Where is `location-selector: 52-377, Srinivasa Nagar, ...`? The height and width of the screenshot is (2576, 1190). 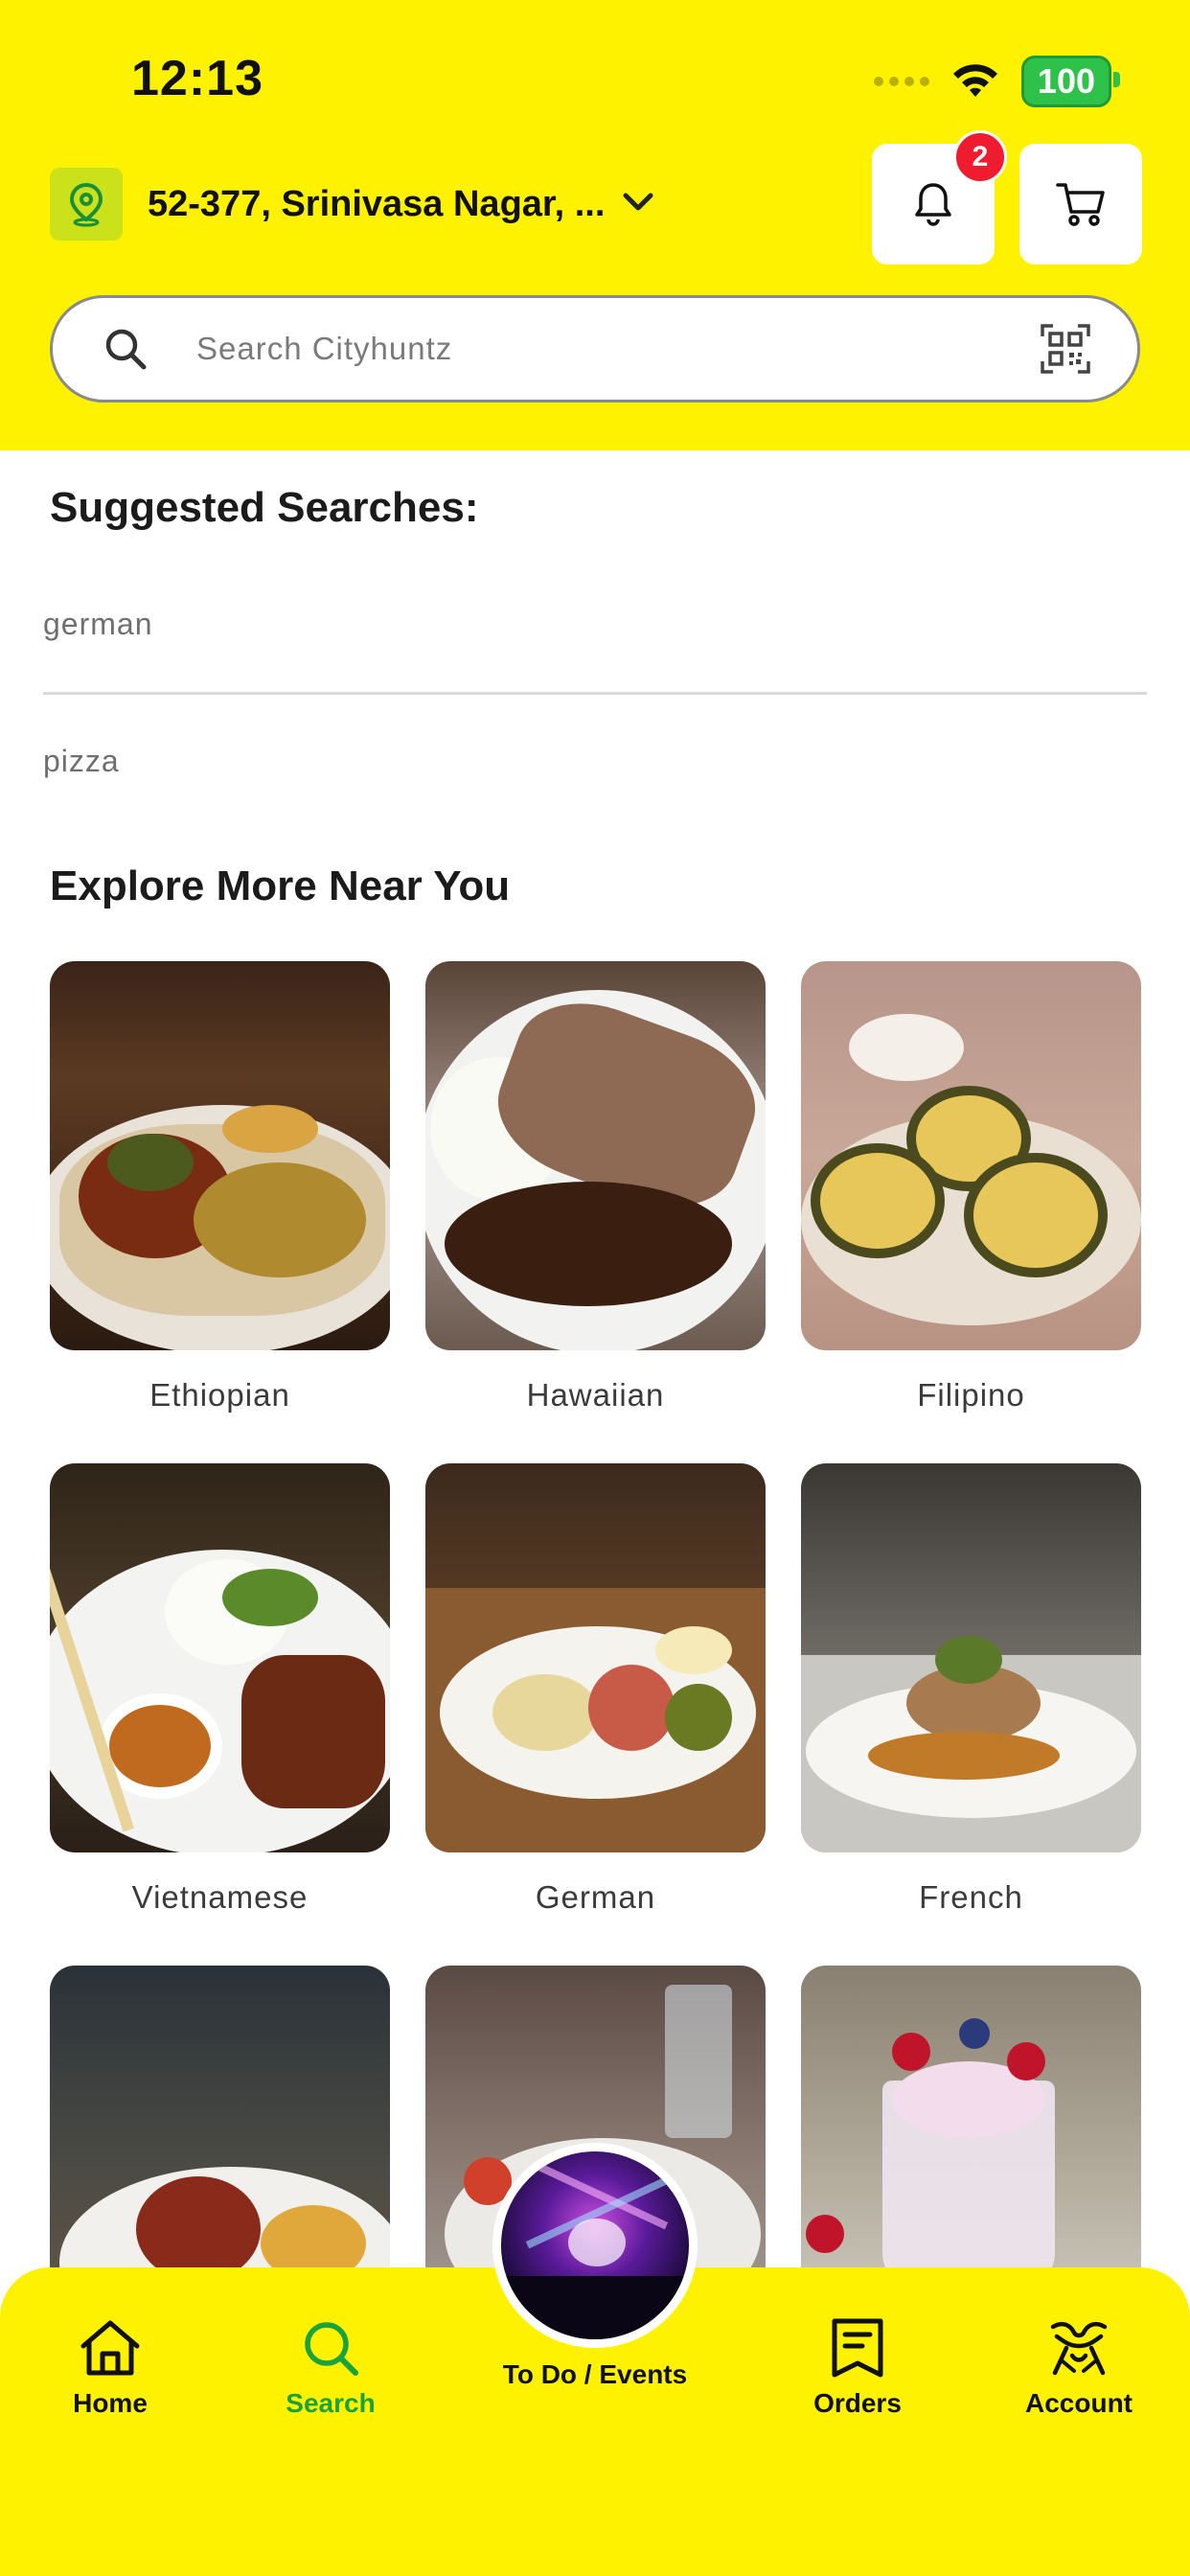
location-selector: 52-377, Srinivasa Nagar, ... is located at coordinates (352, 204).